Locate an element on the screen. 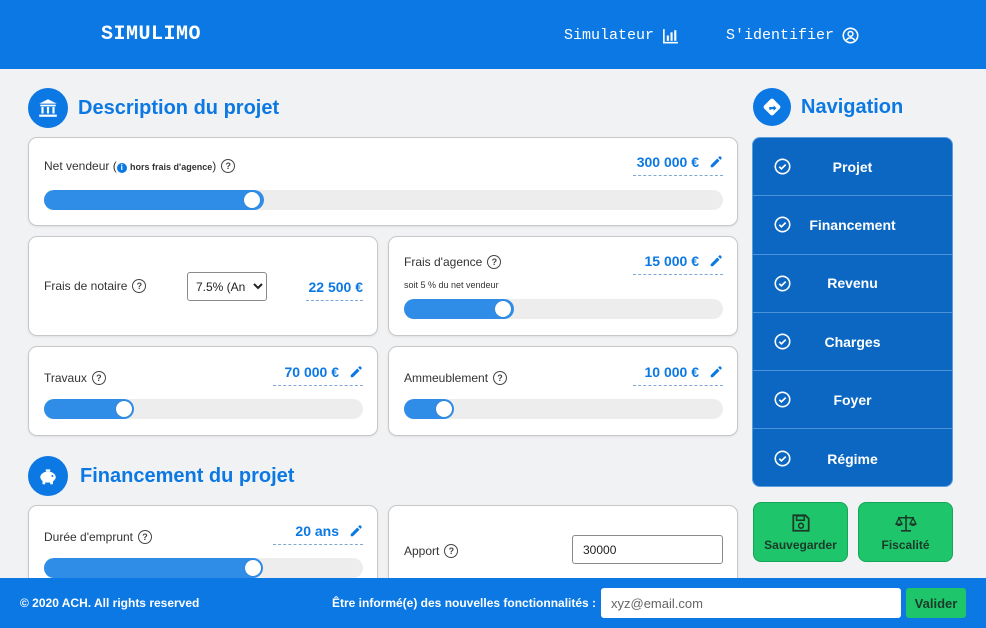 This screenshot has width=986, height=628. frais-agence-slider is located at coordinates (563, 309).